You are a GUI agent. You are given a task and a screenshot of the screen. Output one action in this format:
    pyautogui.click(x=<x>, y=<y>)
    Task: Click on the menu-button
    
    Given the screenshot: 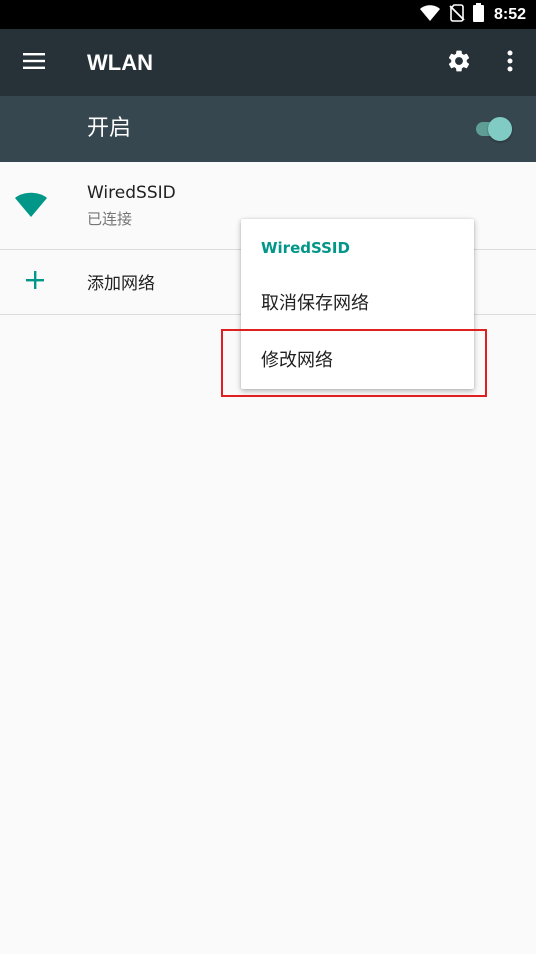 What is the action you would take?
    pyautogui.click(x=34, y=63)
    